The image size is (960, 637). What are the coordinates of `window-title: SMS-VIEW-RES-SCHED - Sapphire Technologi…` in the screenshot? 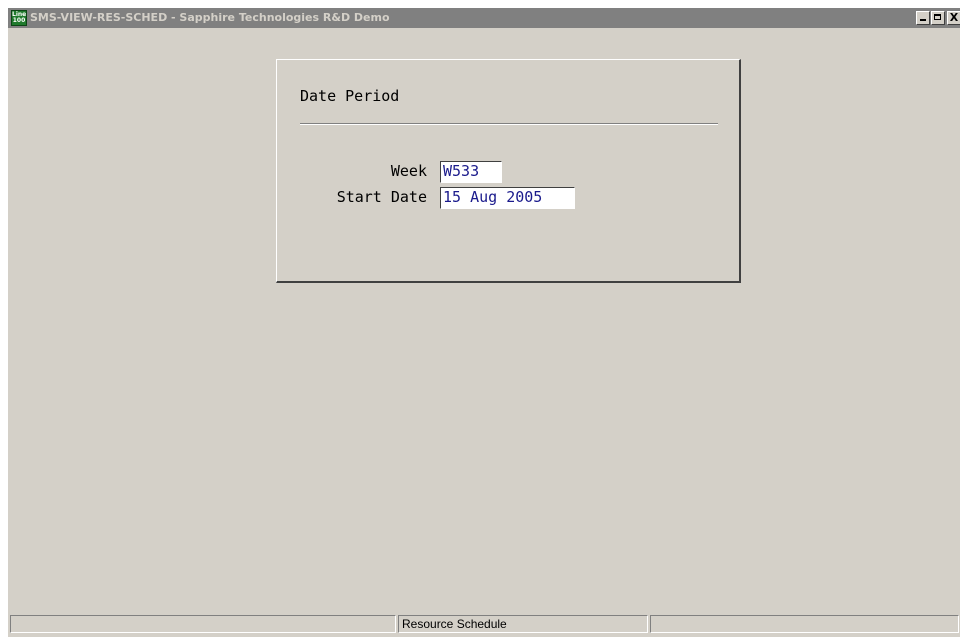 It's located at (210, 17).